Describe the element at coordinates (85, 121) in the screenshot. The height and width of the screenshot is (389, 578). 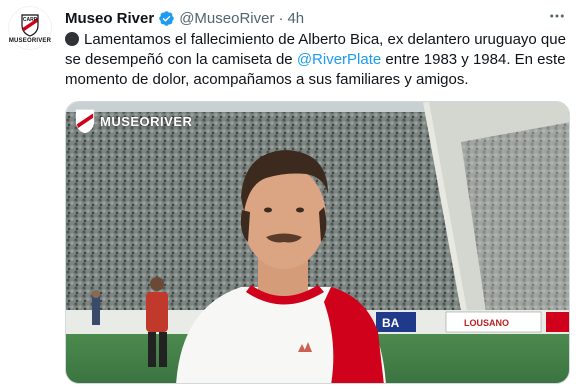
I see `river-plate-crest-icon` at that location.